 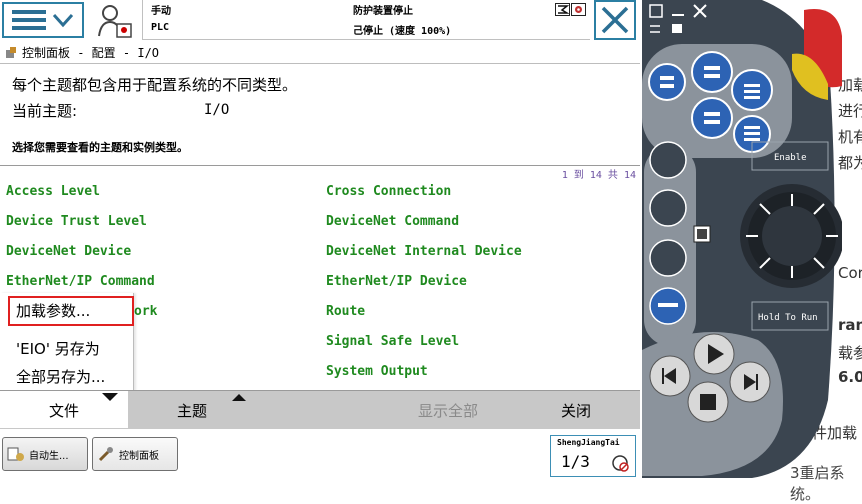 What do you see at coordinates (366, 20) in the screenshot?
I see `status-bar: 手动 PLC 防护装置停止 己停止 (速度 100%)` at bounding box center [366, 20].